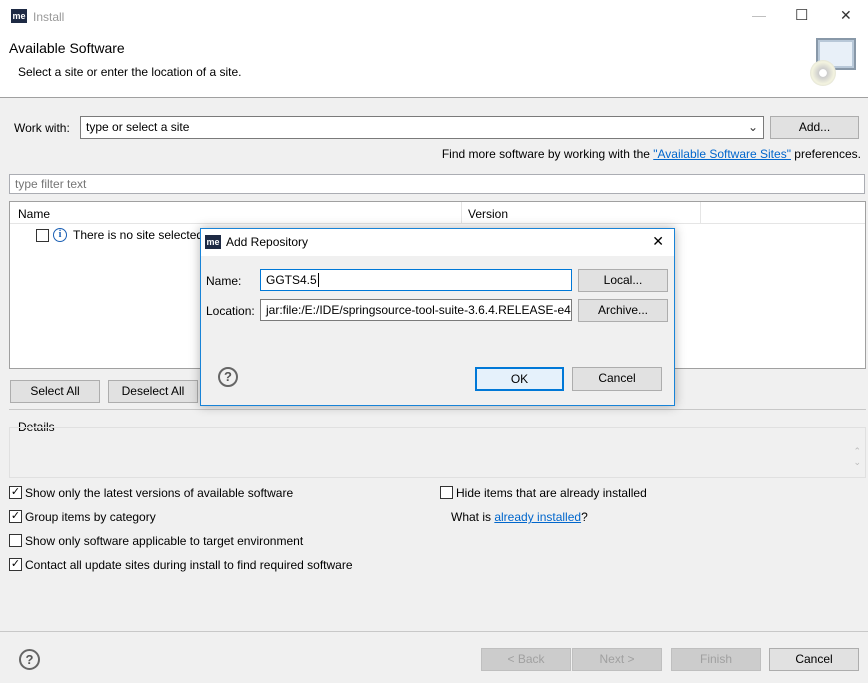 The width and height of the screenshot is (868, 683). I want to click on back-button: < Back, so click(526, 659).